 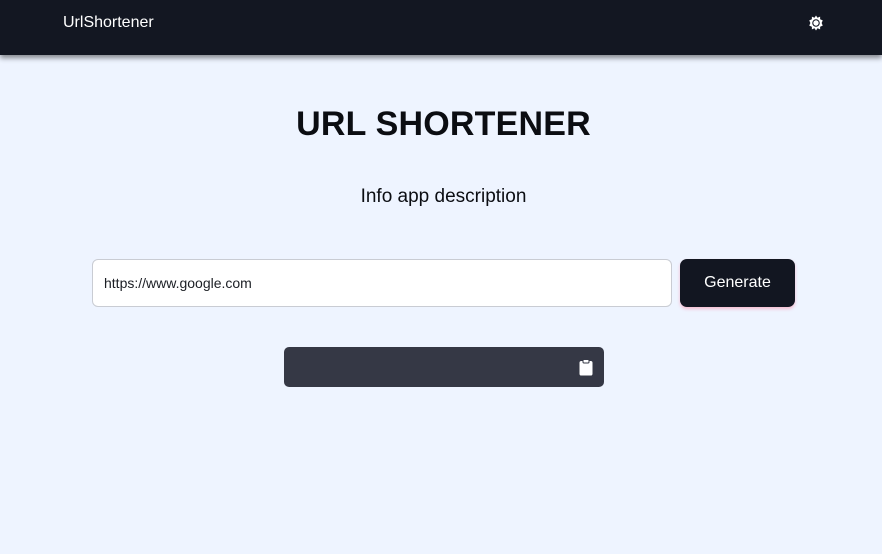 I want to click on page-title: URL SHORTENER, so click(x=443, y=124).